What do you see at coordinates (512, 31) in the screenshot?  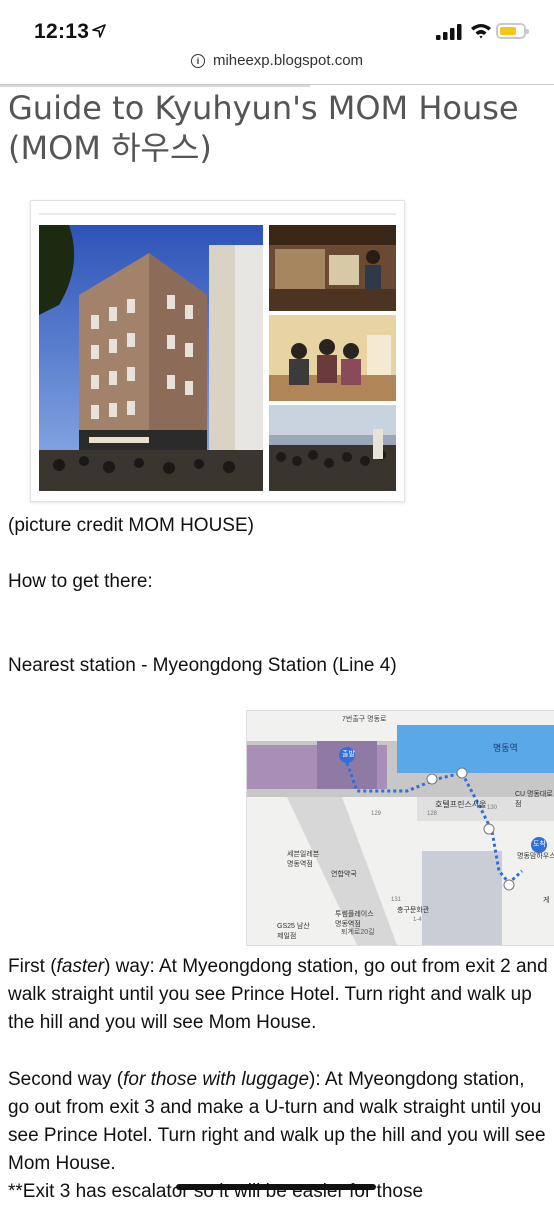 I see `battery-icon` at bounding box center [512, 31].